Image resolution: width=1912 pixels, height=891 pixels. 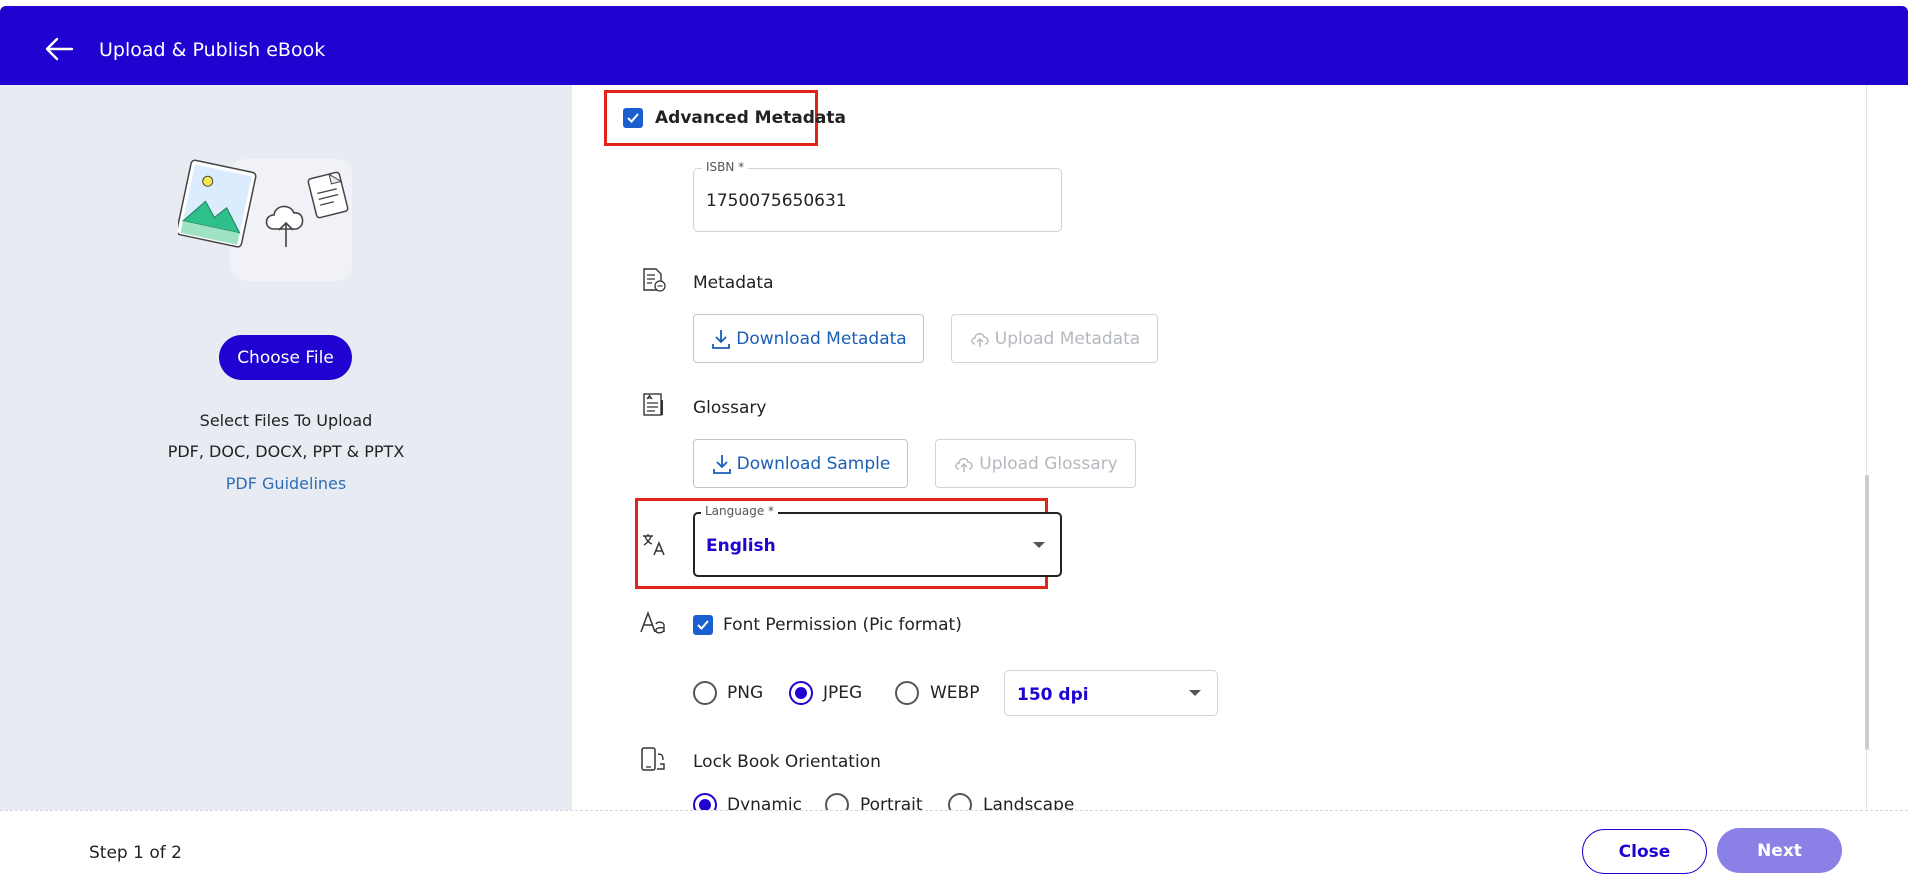 What do you see at coordinates (654, 280) in the screenshot?
I see `metadata-document-icon` at bounding box center [654, 280].